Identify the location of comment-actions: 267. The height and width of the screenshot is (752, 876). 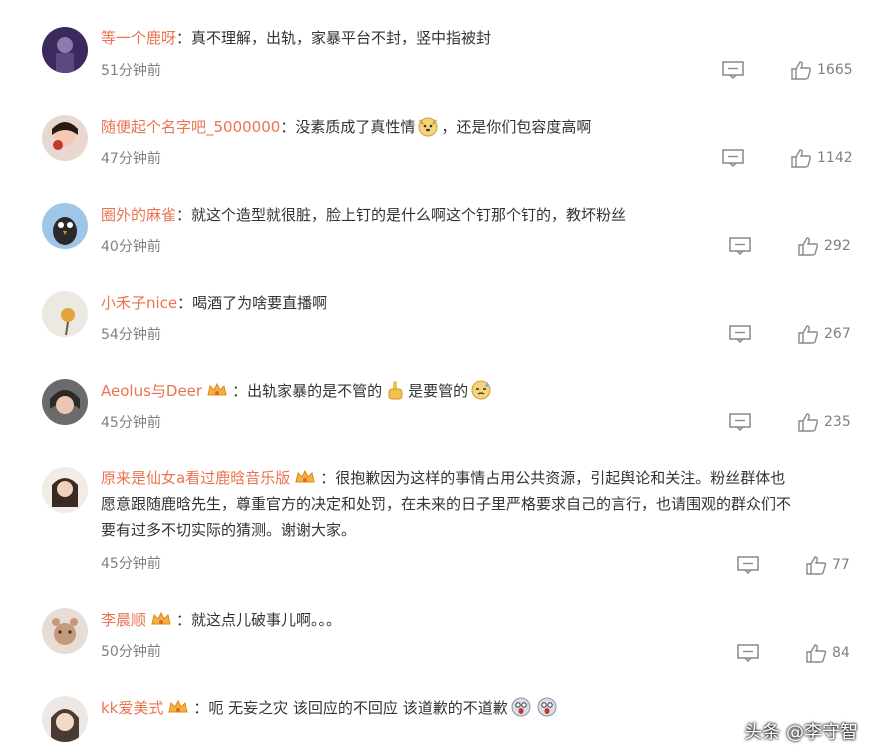
(791, 335).